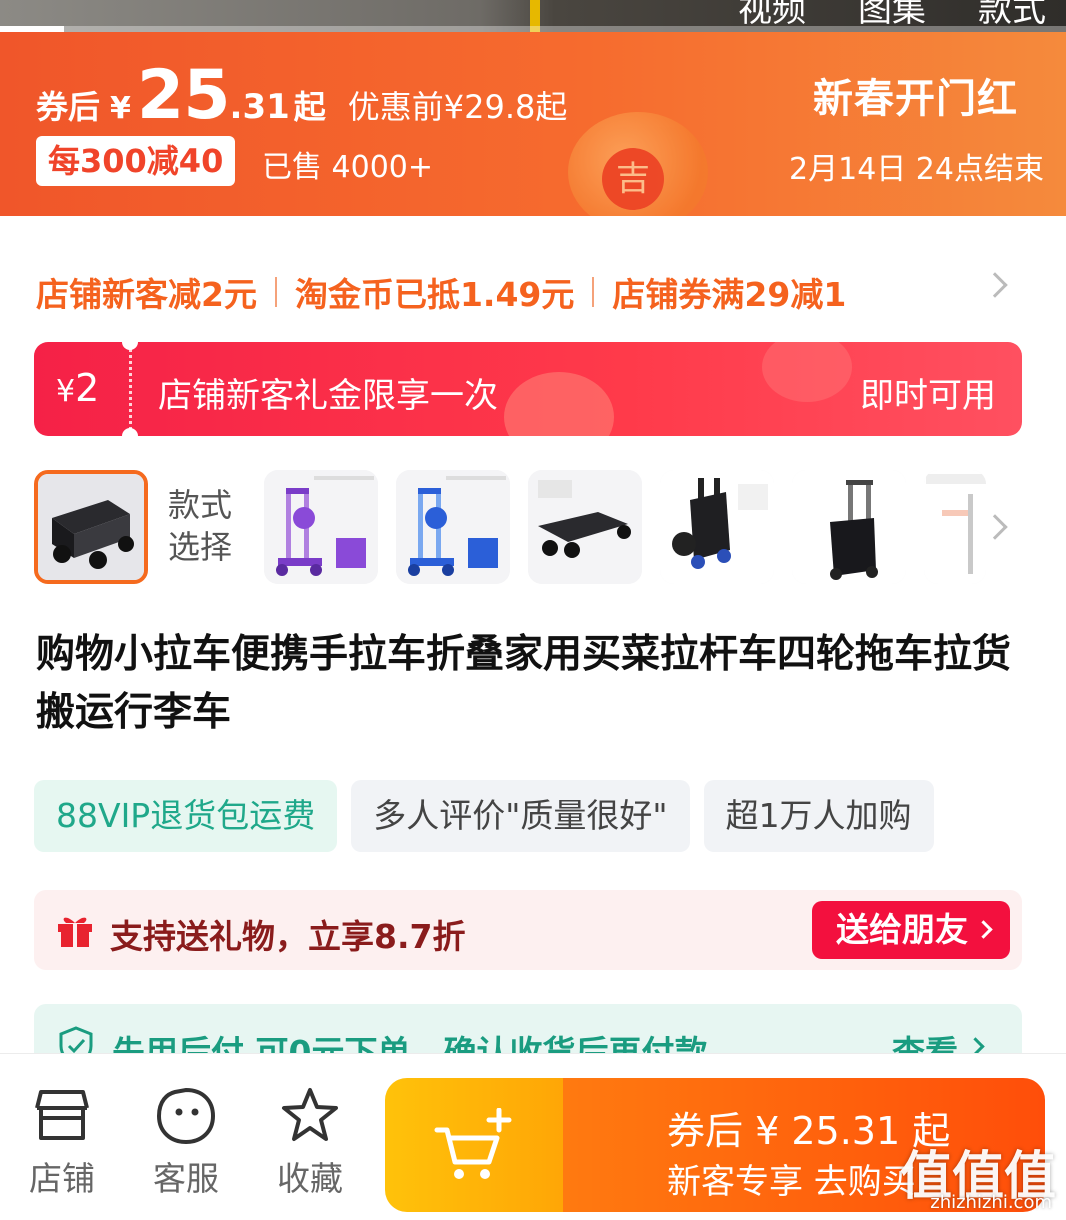 This screenshot has width=1066, height=1220. I want to click on tangerine-icon: 吉, so click(638, 164).